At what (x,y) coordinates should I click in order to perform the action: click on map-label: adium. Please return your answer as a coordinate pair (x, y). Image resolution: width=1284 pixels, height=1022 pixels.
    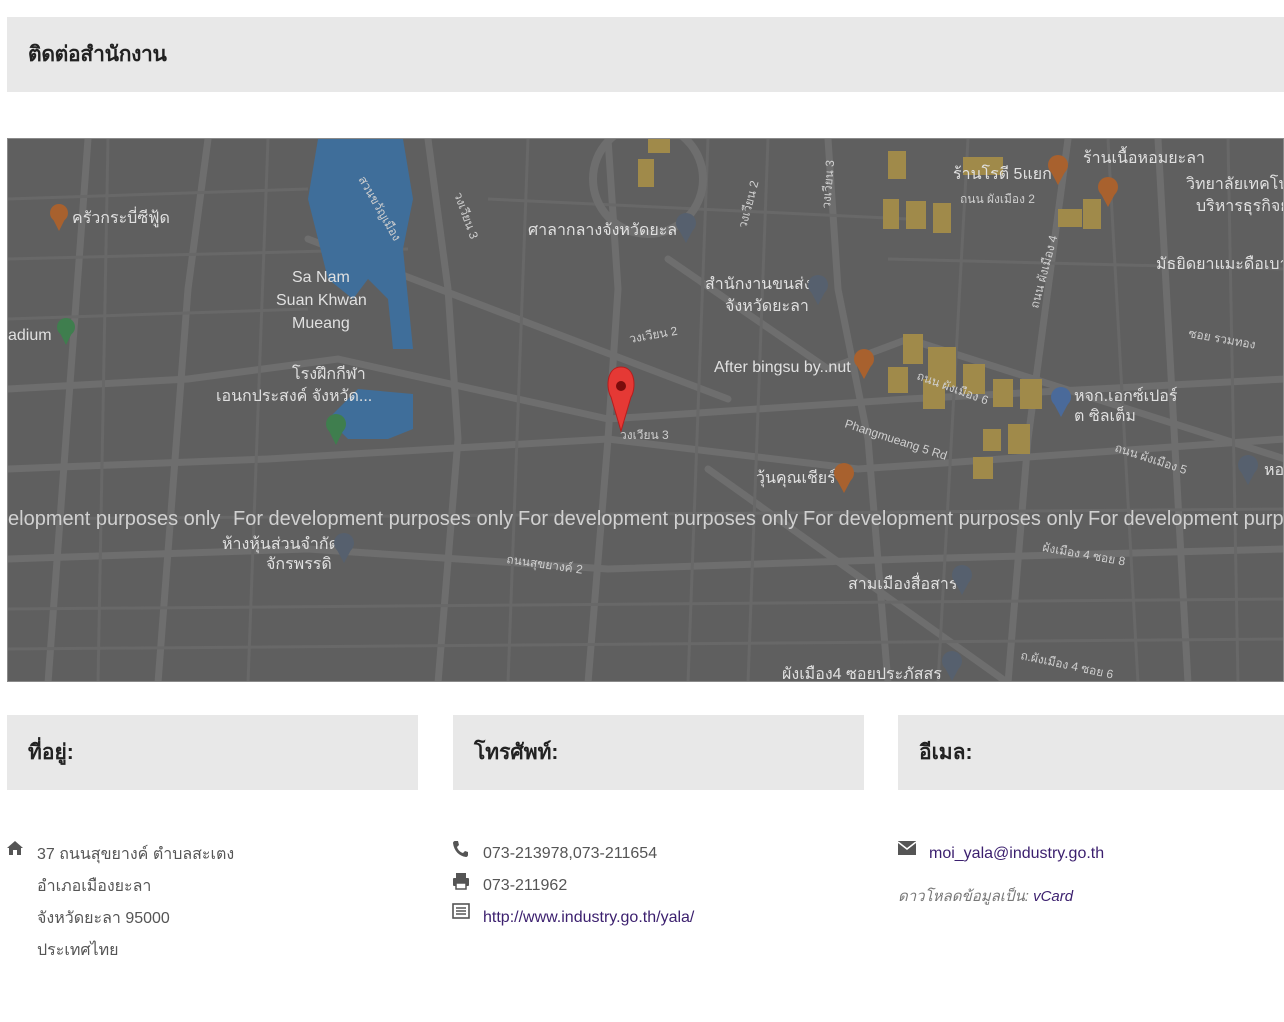
    Looking at the image, I should click on (30, 335).